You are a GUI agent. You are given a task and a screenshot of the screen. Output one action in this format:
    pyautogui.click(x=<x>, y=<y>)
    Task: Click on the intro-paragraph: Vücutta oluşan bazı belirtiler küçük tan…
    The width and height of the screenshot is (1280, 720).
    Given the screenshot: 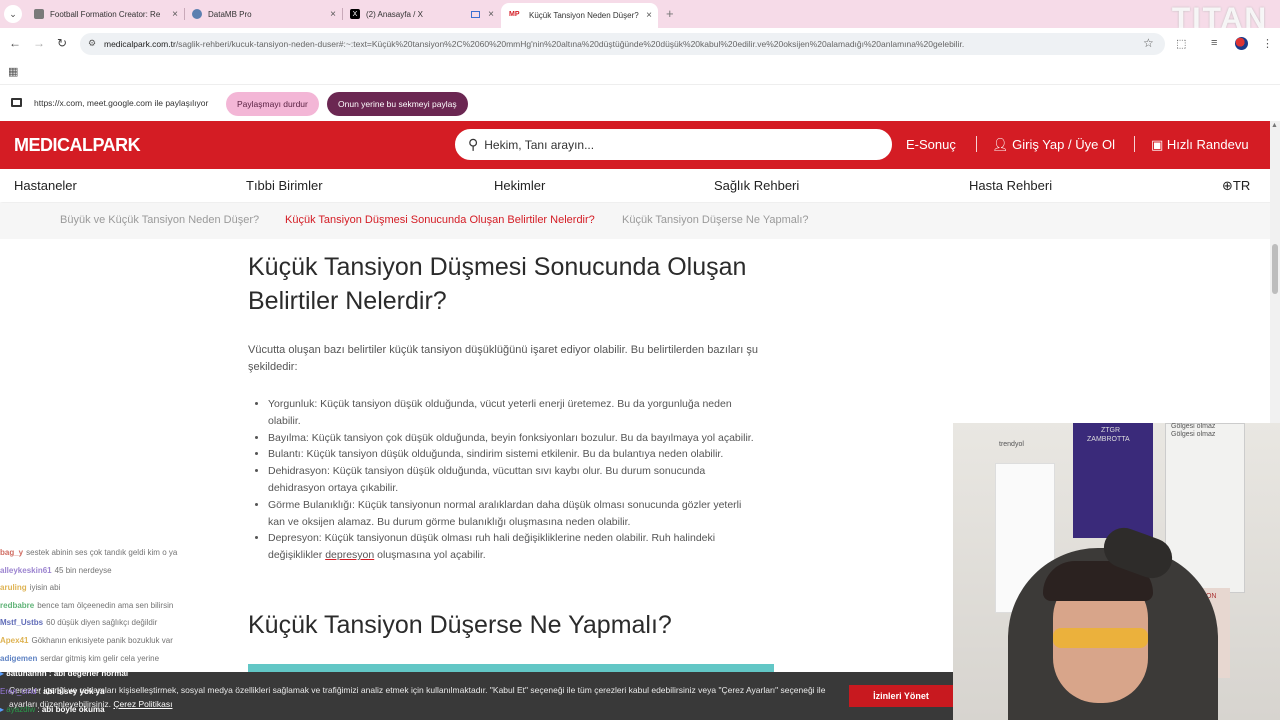 What is the action you would take?
    pyautogui.click(x=503, y=358)
    